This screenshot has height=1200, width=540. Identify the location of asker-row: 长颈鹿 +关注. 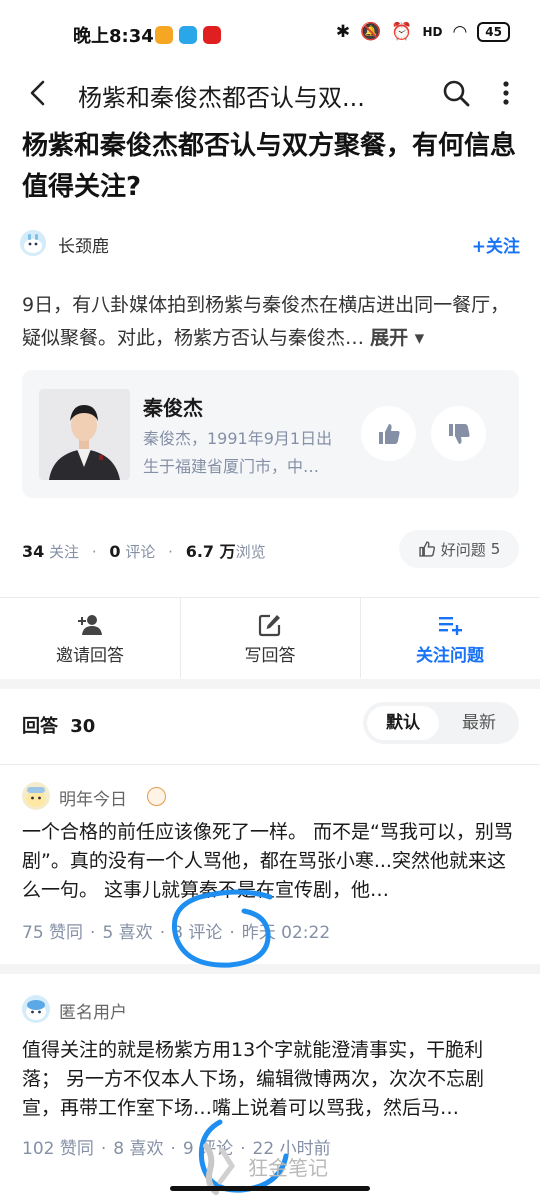
(270, 244).